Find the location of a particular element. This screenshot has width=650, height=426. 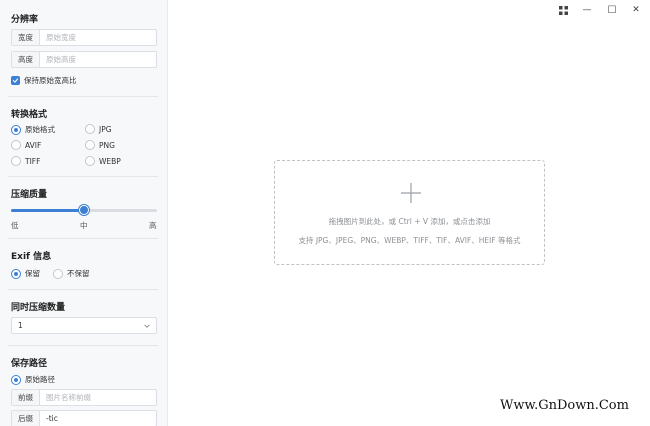

height-input is located at coordinates (98, 59).